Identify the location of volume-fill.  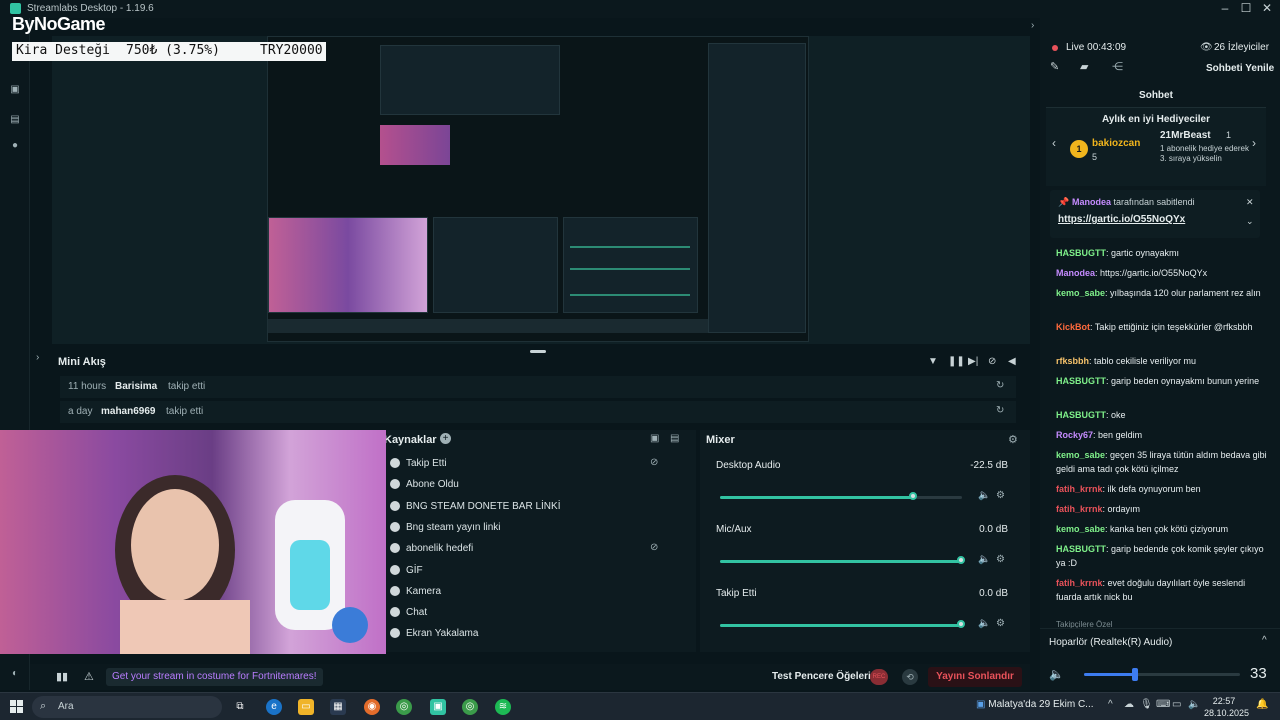
(817, 497).